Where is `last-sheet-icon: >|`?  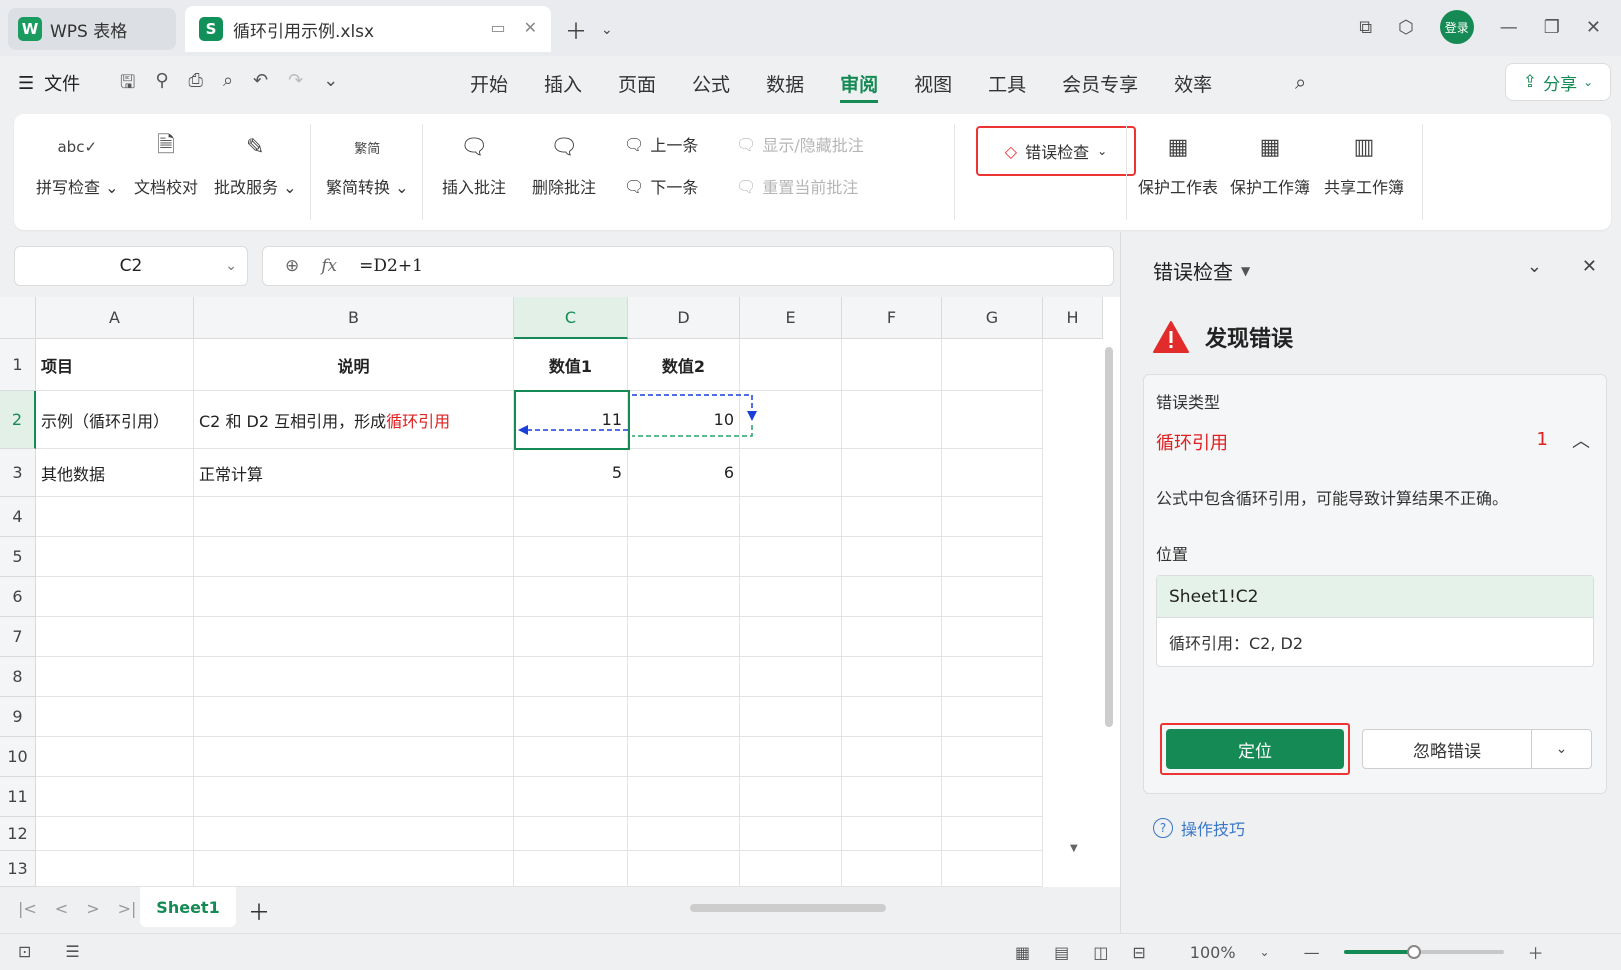 last-sheet-icon: >| is located at coordinates (127, 908).